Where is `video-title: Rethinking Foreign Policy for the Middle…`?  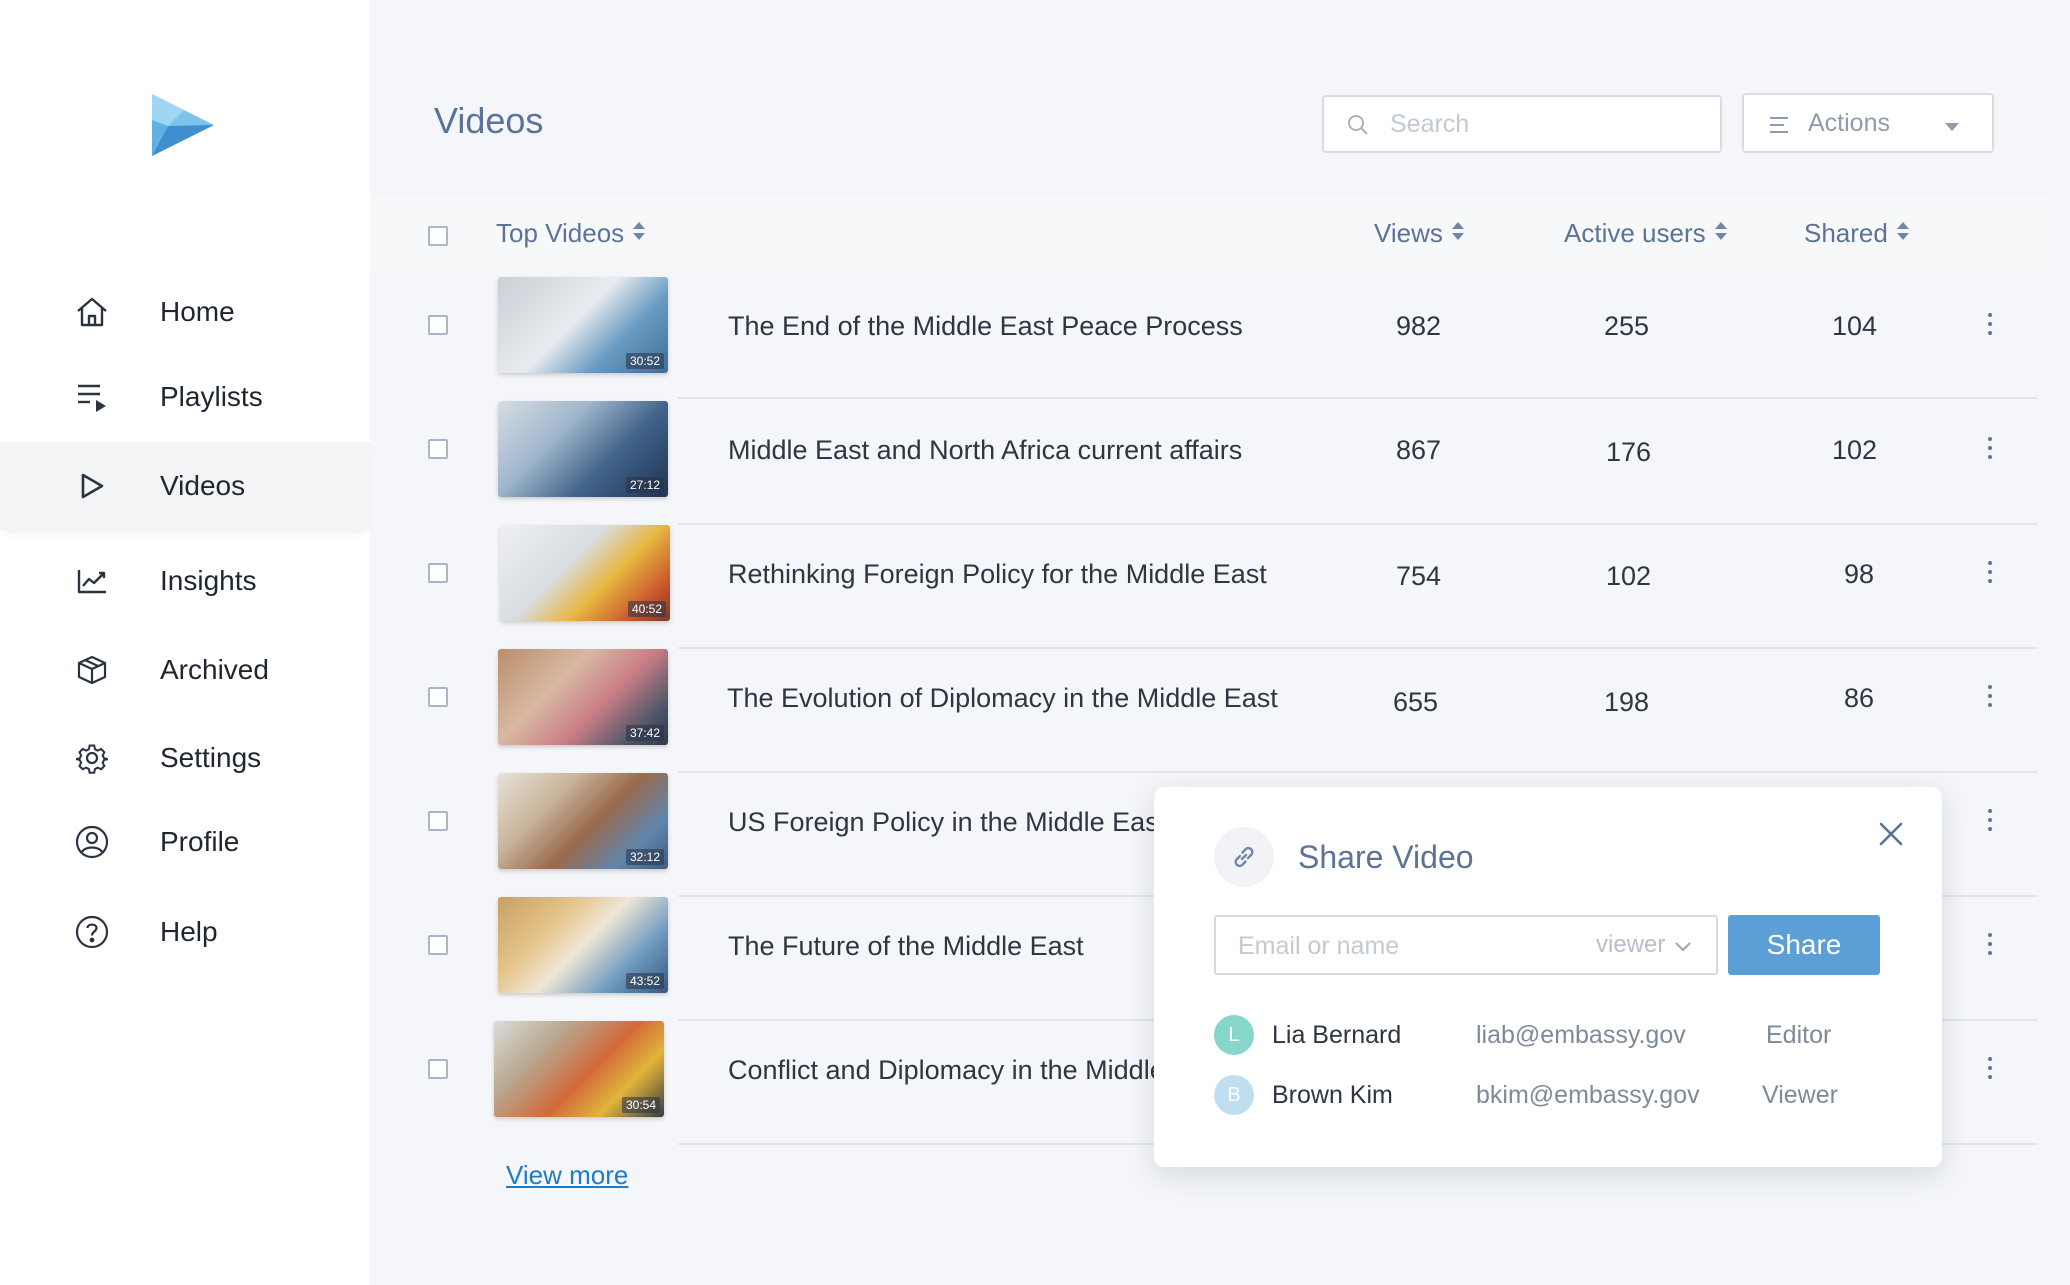 video-title: Rethinking Foreign Policy for the Middle… is located at coordinates (997, 574).